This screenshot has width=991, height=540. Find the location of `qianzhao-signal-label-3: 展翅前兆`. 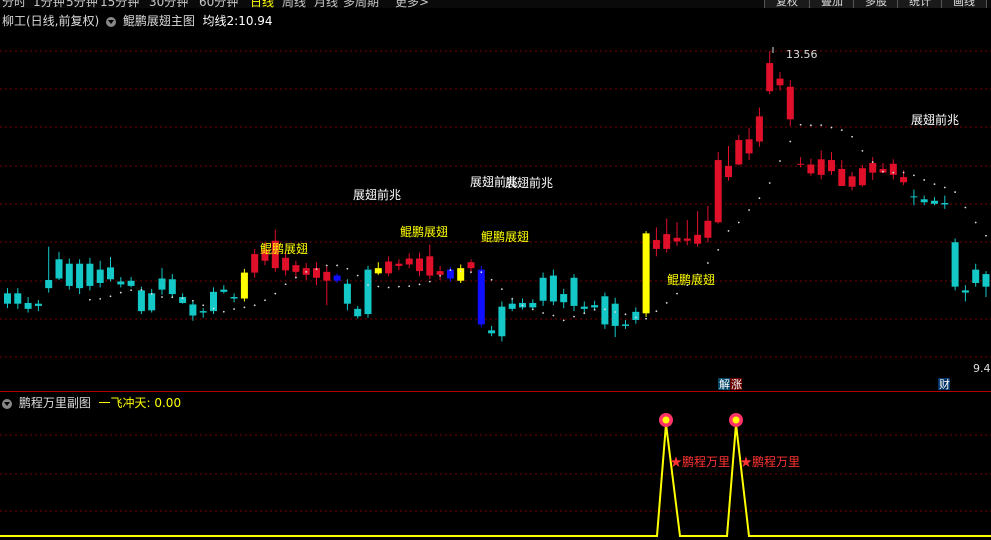

qianzhao-signal-label-3: 展翅前兆 is located at coordinates (935, 119).